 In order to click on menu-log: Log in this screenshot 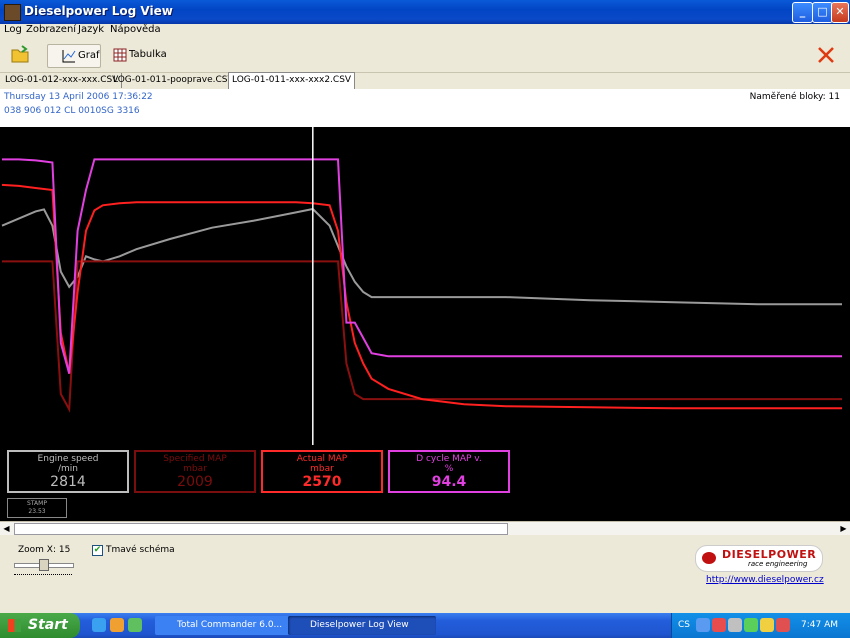, I will do `click(13, 29)`.